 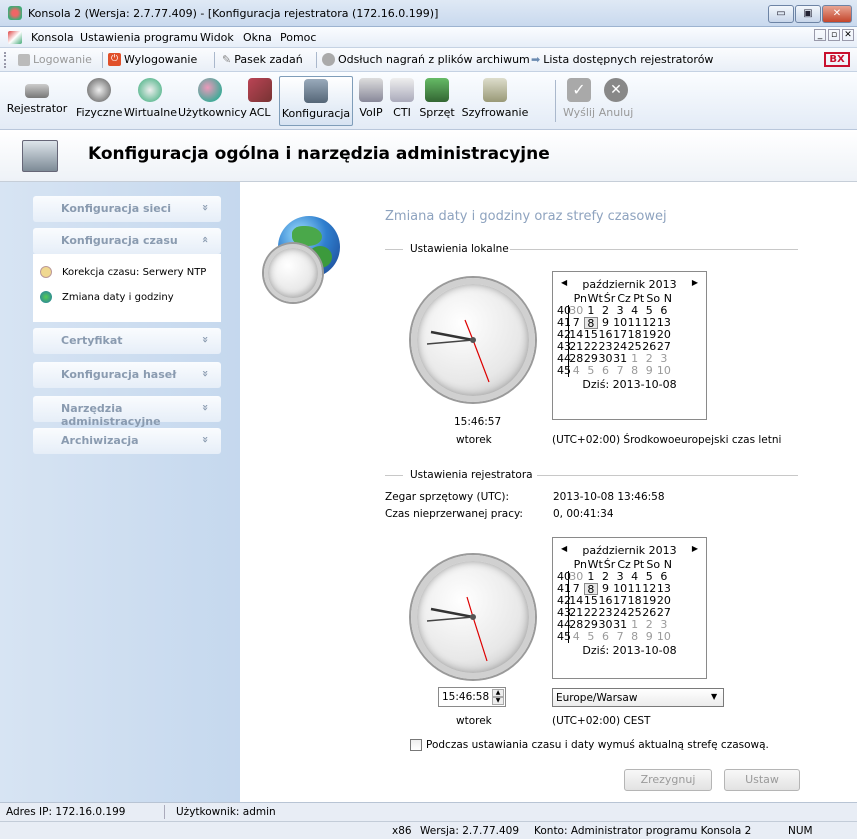 I want to click on toolbar-recorder-button: Rejestrator, so click(x=37, y=101).